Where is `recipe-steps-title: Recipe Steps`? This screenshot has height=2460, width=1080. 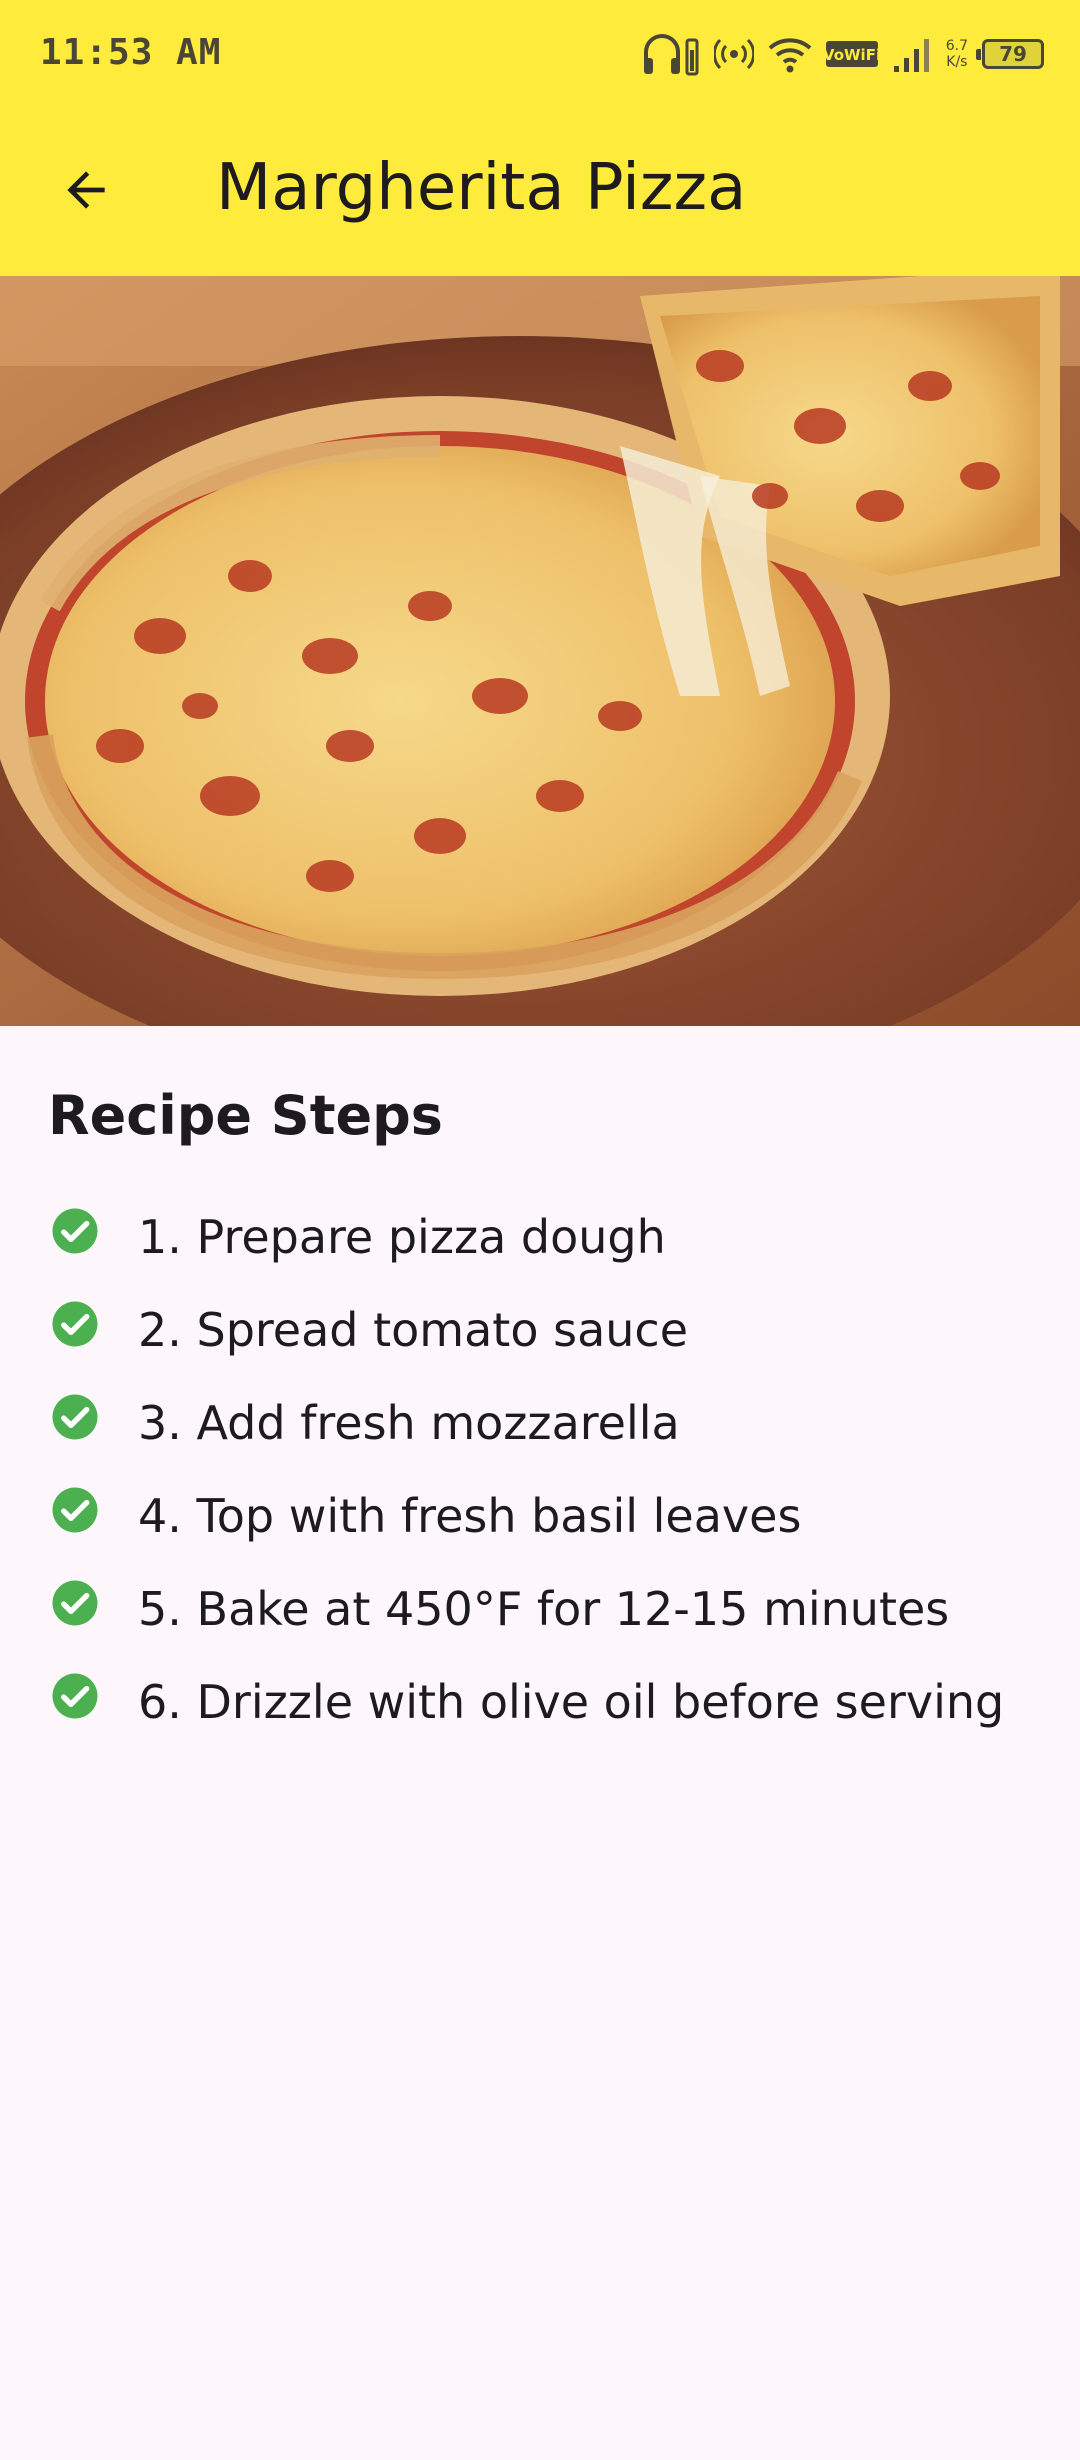
recipe-steps-title: Recipe Steps is located at coordinates (245, 1115).